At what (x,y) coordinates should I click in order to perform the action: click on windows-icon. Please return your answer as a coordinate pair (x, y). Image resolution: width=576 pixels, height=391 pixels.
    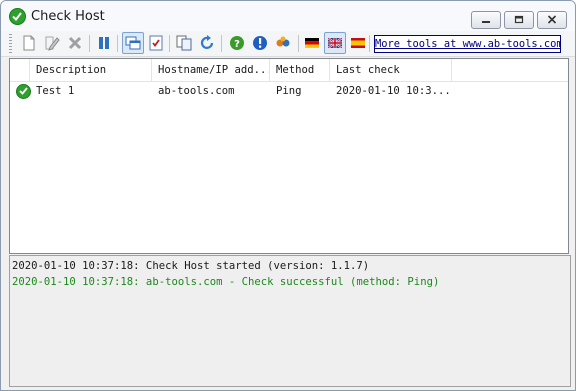
    Looking at the image, I should click on (133, 43).